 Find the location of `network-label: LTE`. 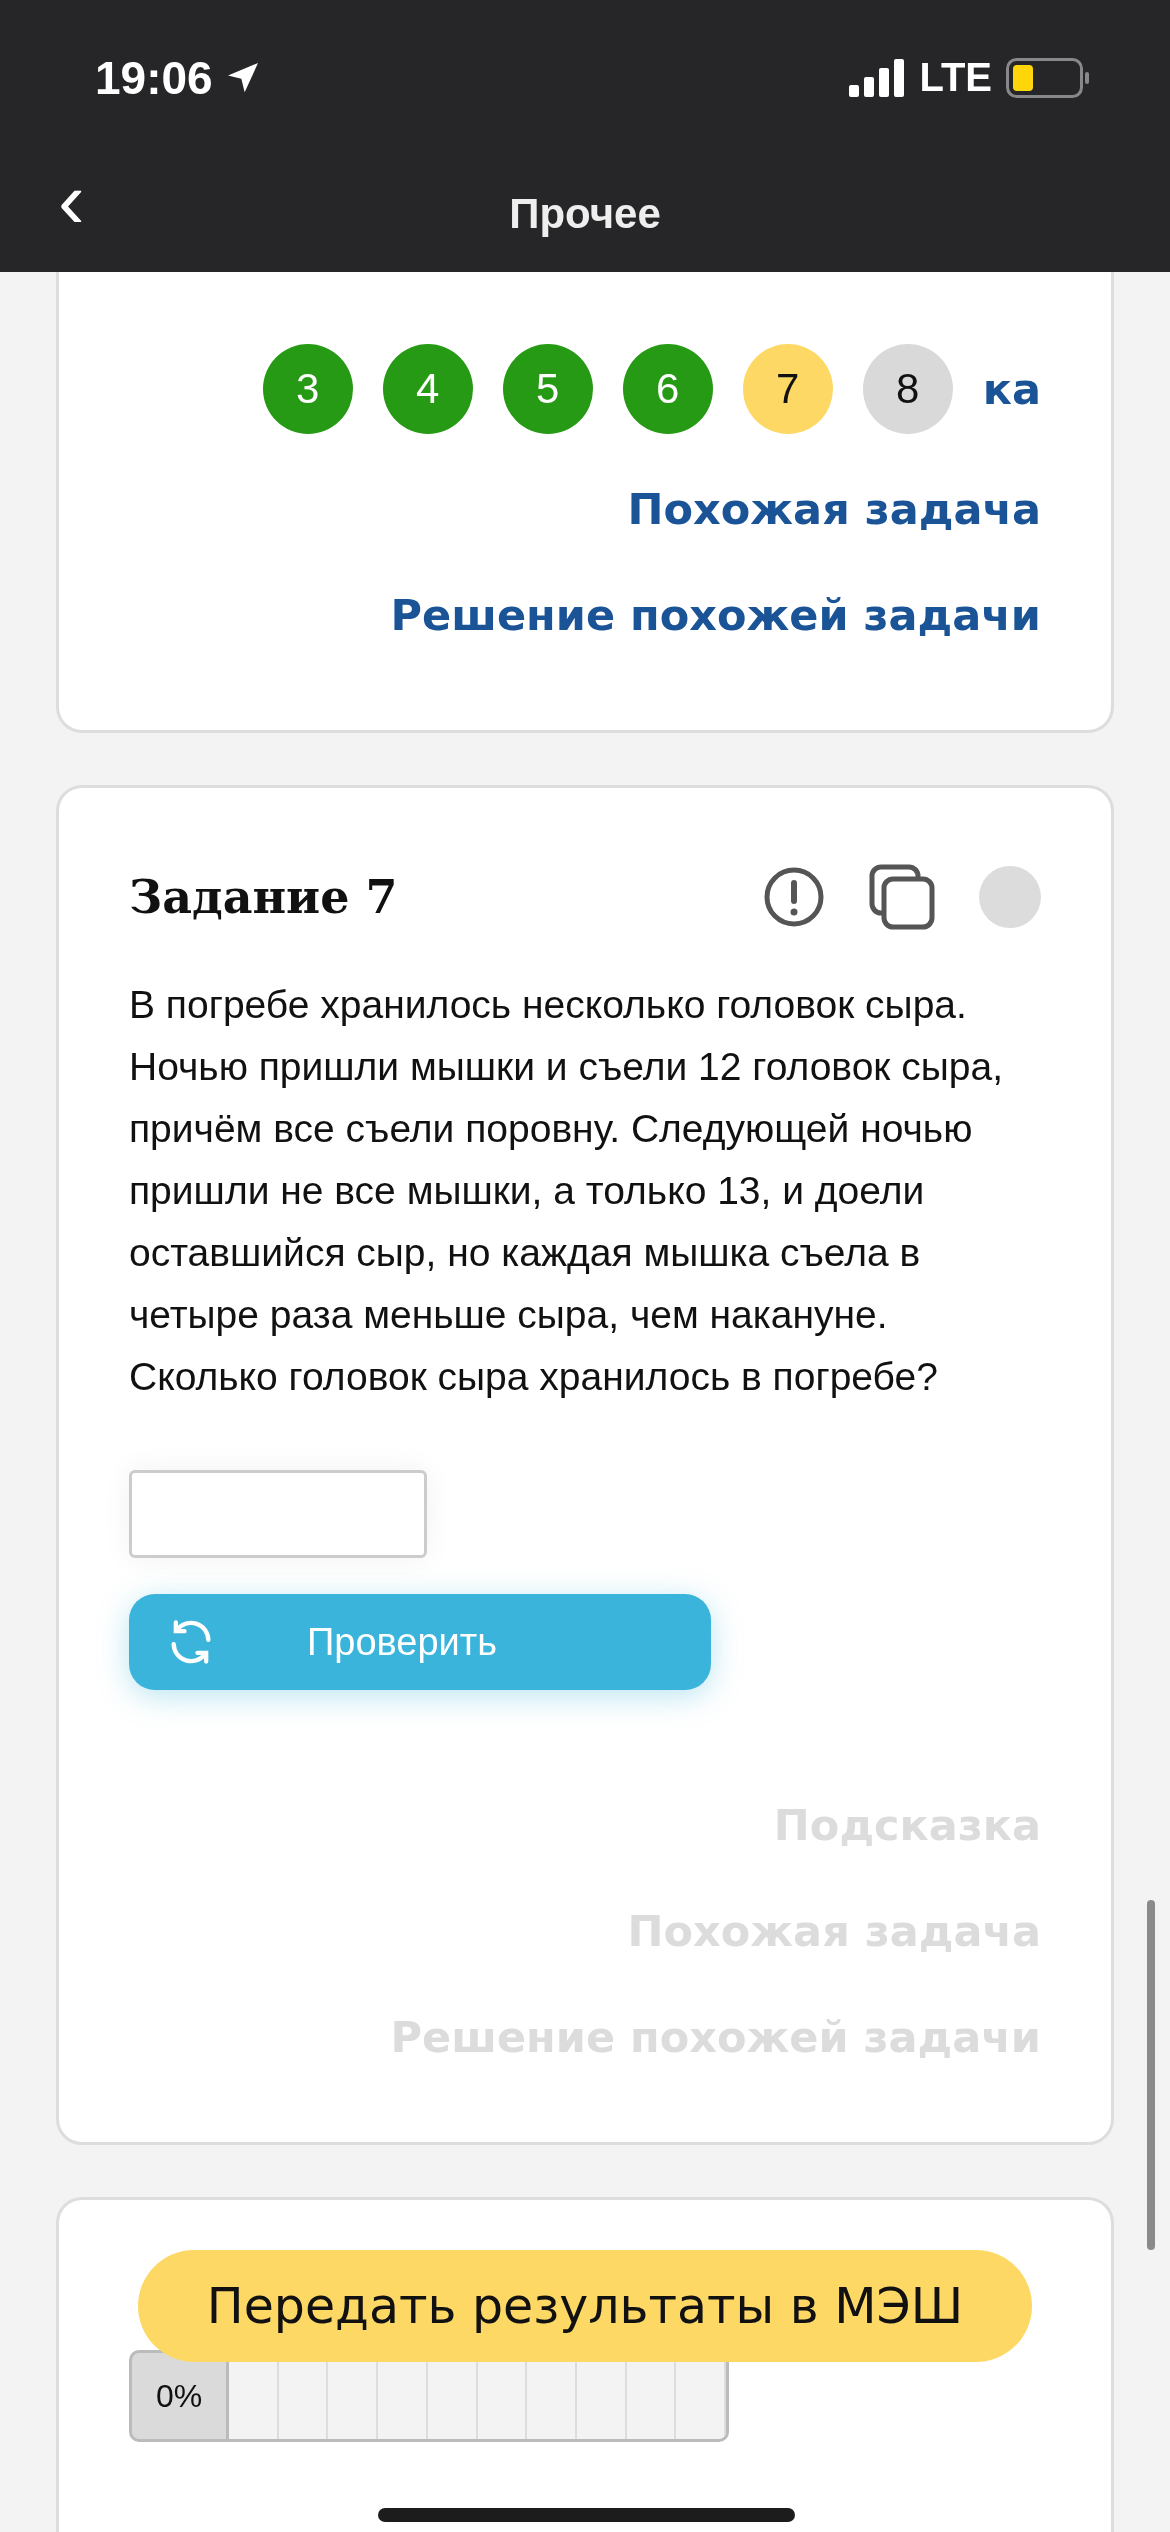

network-label: LTE is located at coordinates (955, 77).